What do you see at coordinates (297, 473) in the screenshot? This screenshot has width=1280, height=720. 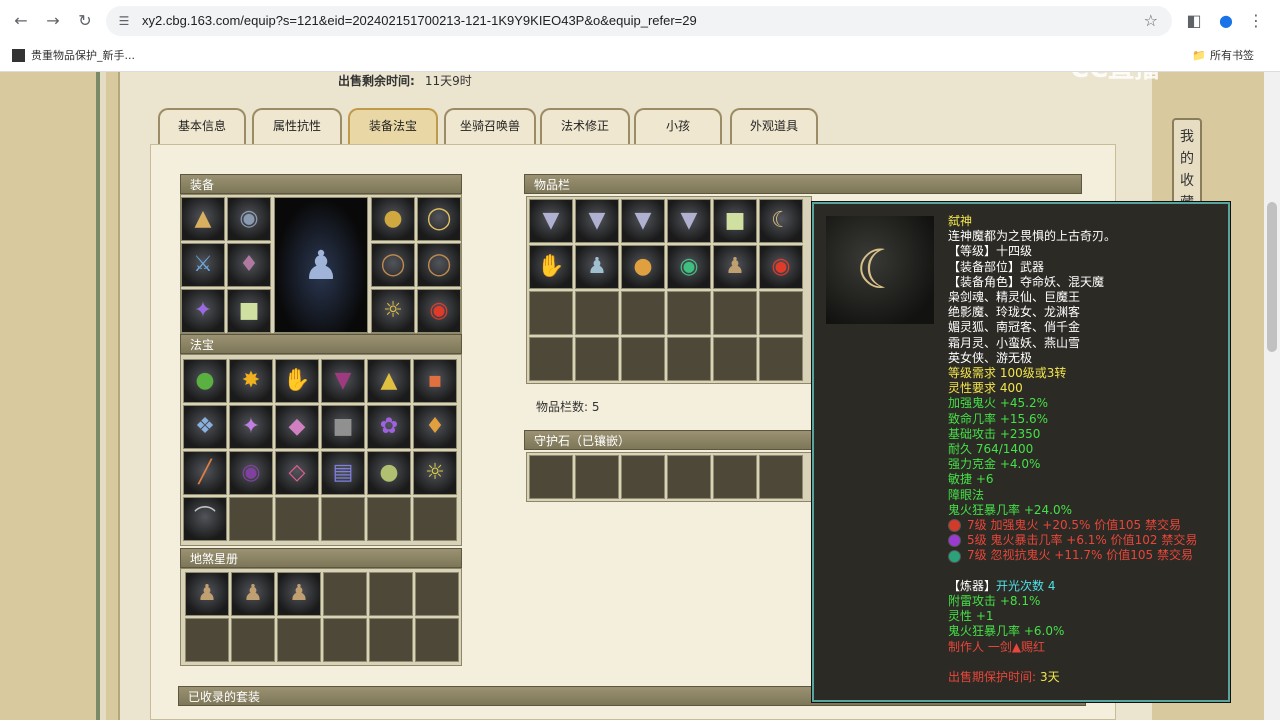 I see `fabao-slot: ◇` at bounding box center [297, 473].